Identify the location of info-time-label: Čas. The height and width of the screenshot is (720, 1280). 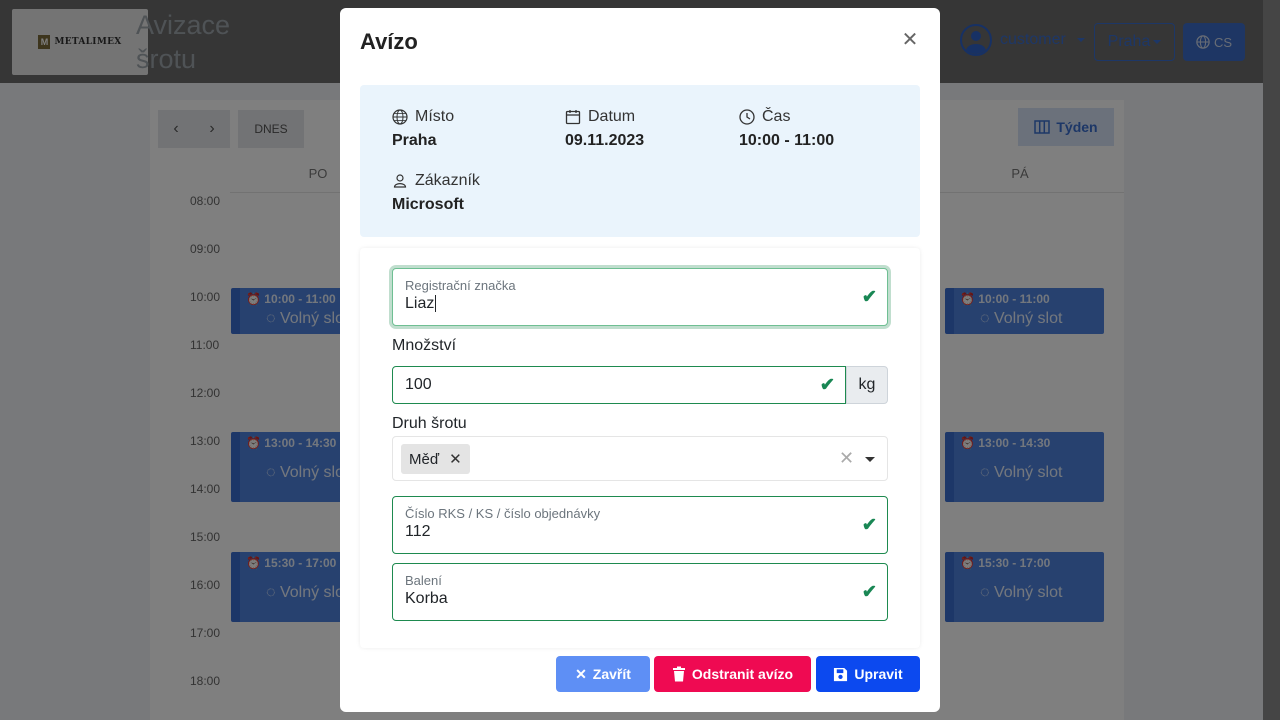
(786, 117).